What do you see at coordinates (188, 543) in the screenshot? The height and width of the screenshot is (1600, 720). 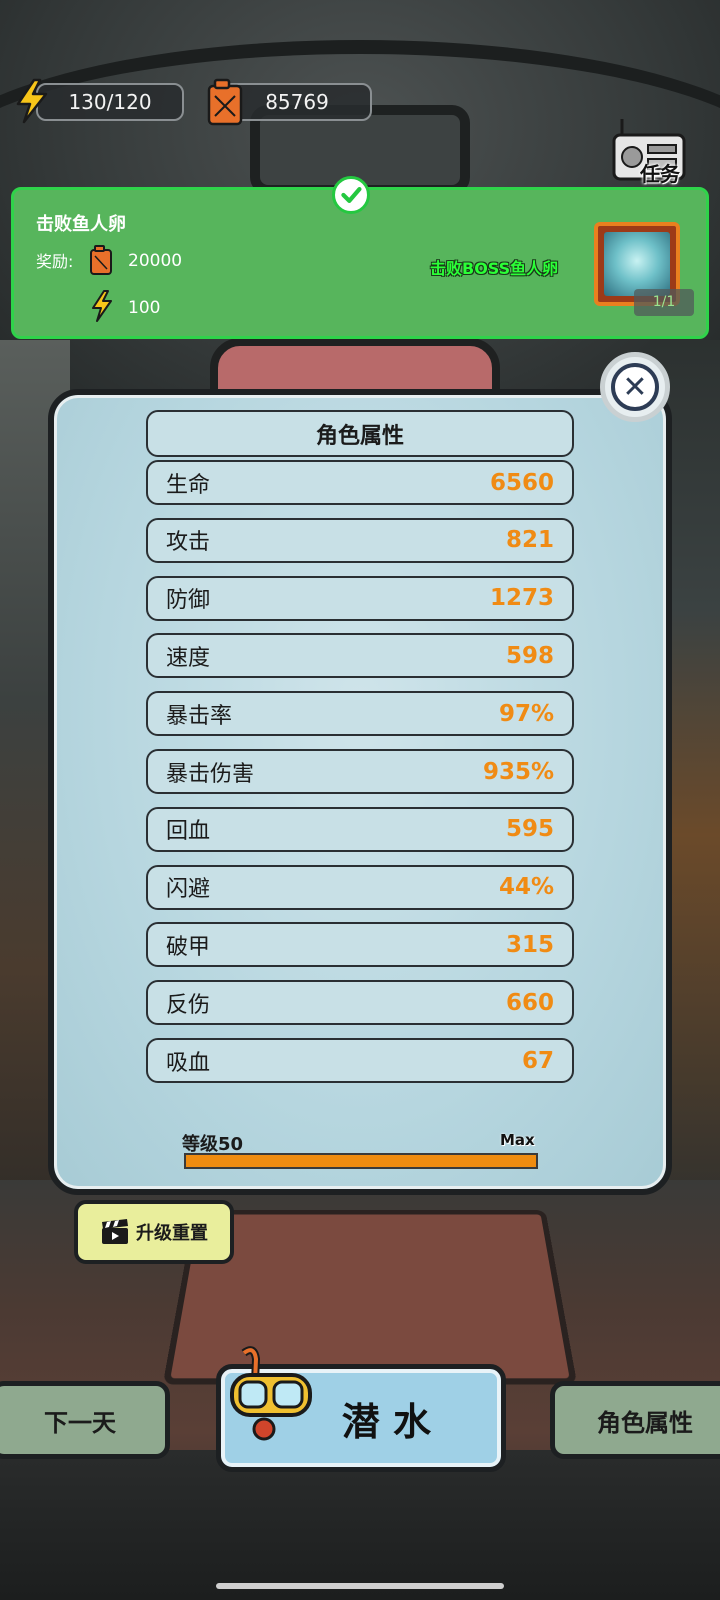 I see `stat-name: 攻击` at bounding box center [188, 543].